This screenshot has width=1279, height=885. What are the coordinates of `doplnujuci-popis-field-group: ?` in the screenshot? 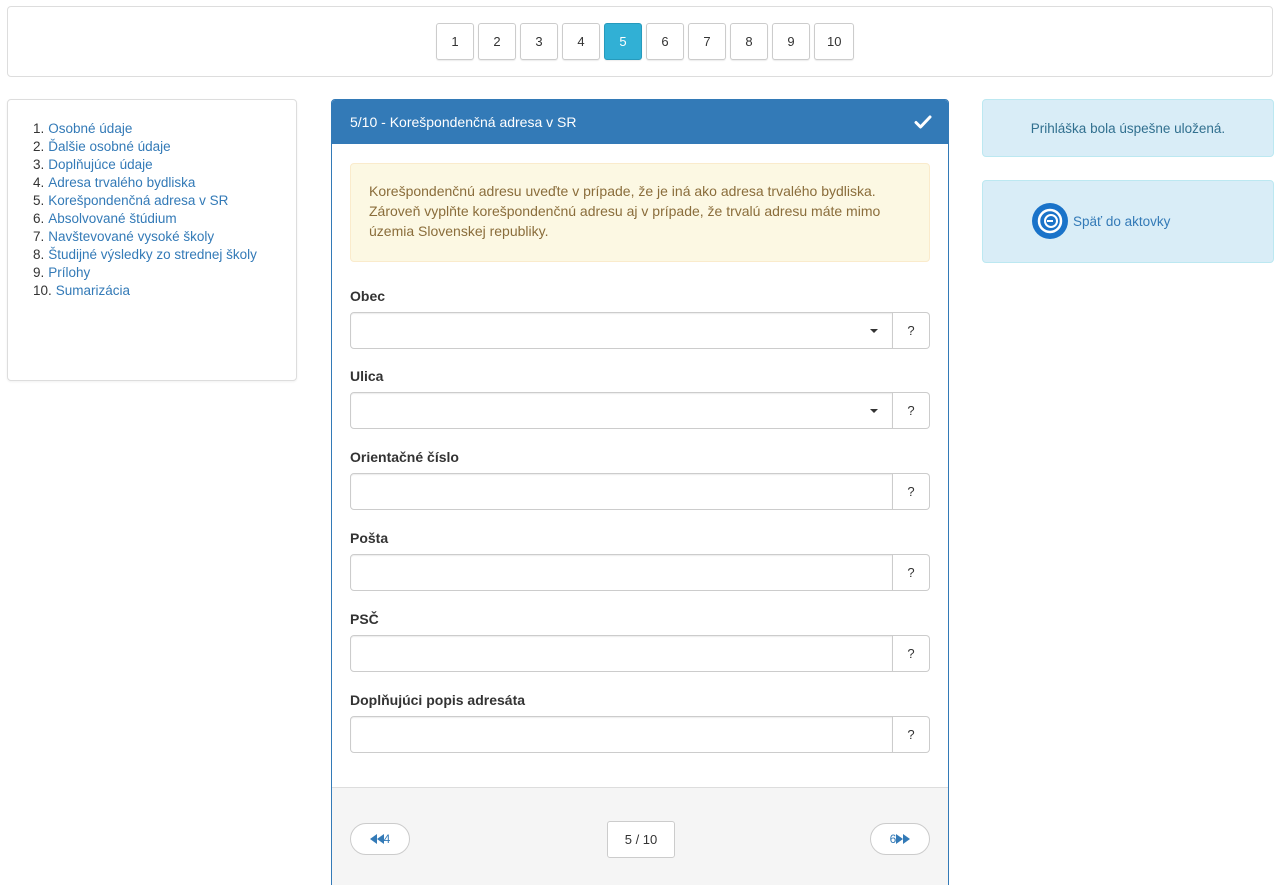 It's located at (640, 734).